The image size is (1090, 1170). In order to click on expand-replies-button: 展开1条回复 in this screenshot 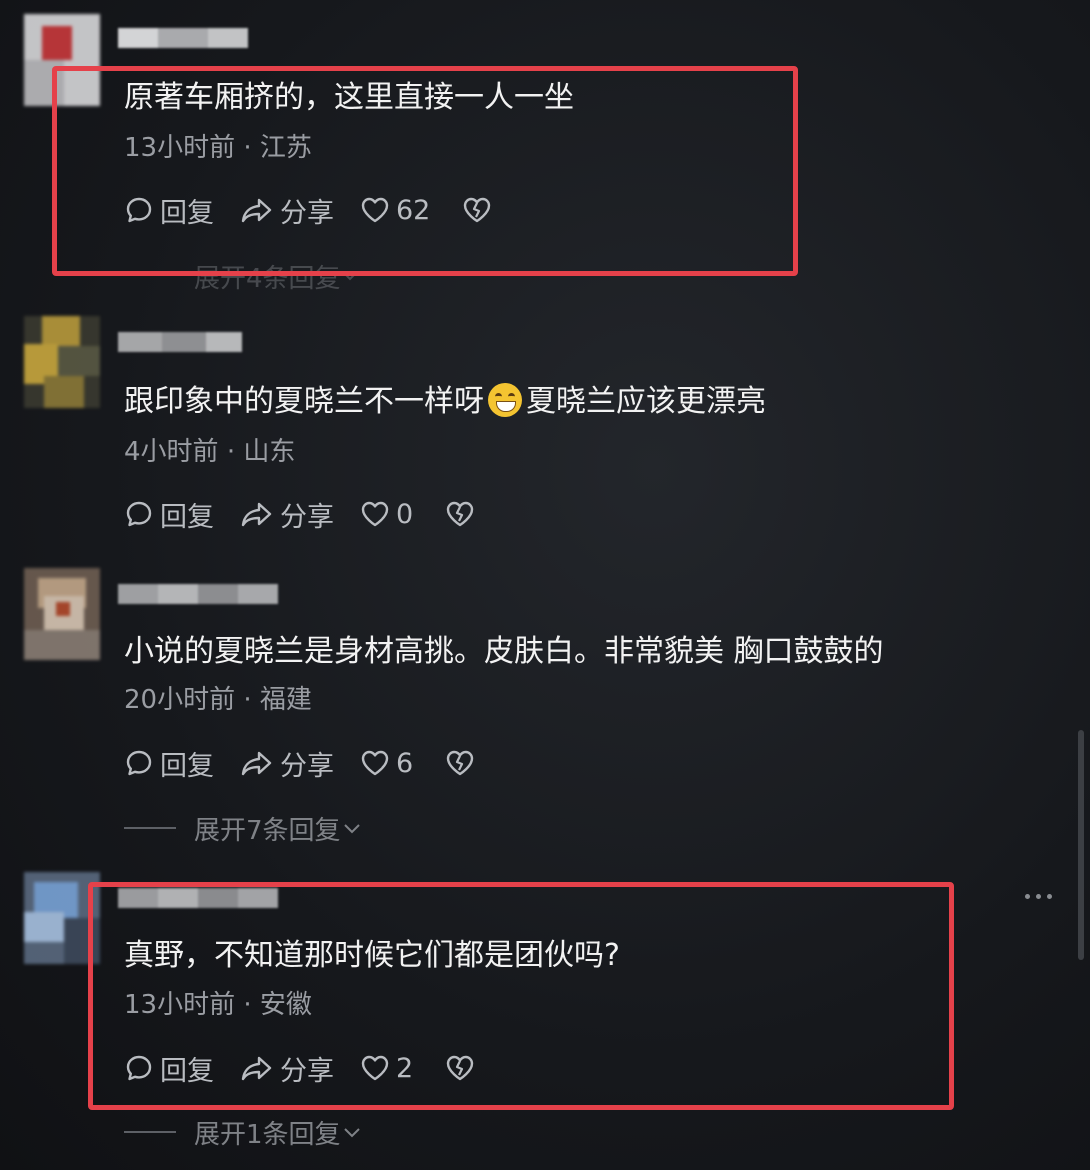, I will do `click(243, 1132)`.